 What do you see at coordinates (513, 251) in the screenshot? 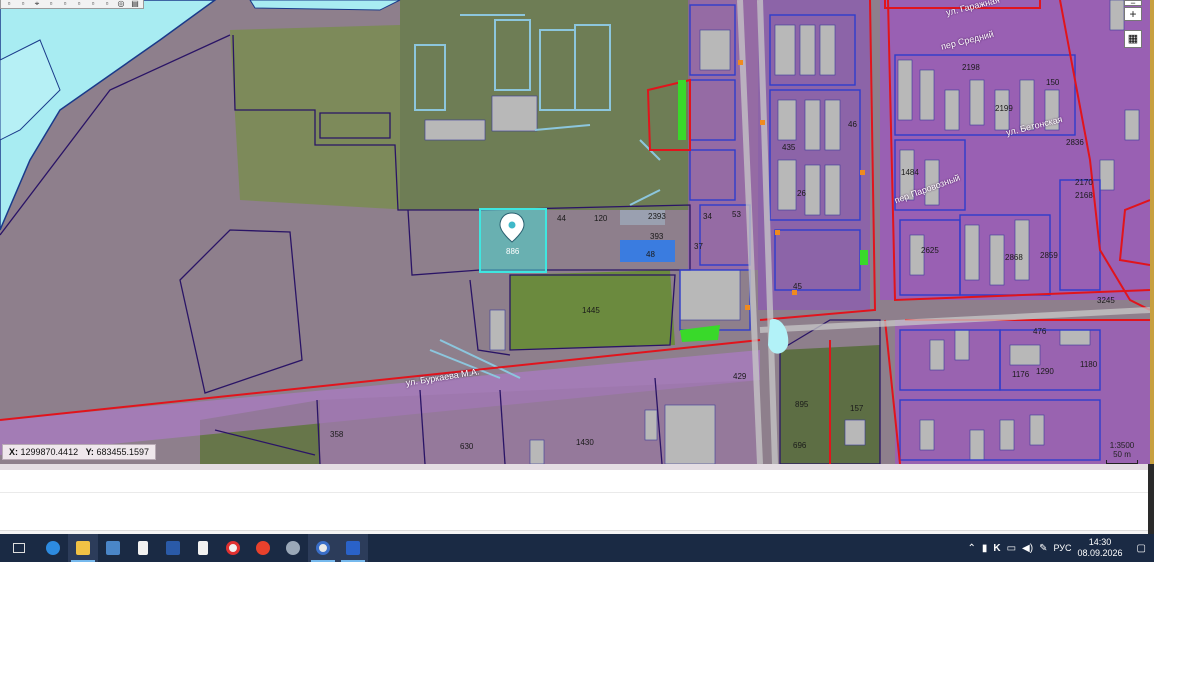
I see `parcel-label: 886` at bounding box center [513, 251].